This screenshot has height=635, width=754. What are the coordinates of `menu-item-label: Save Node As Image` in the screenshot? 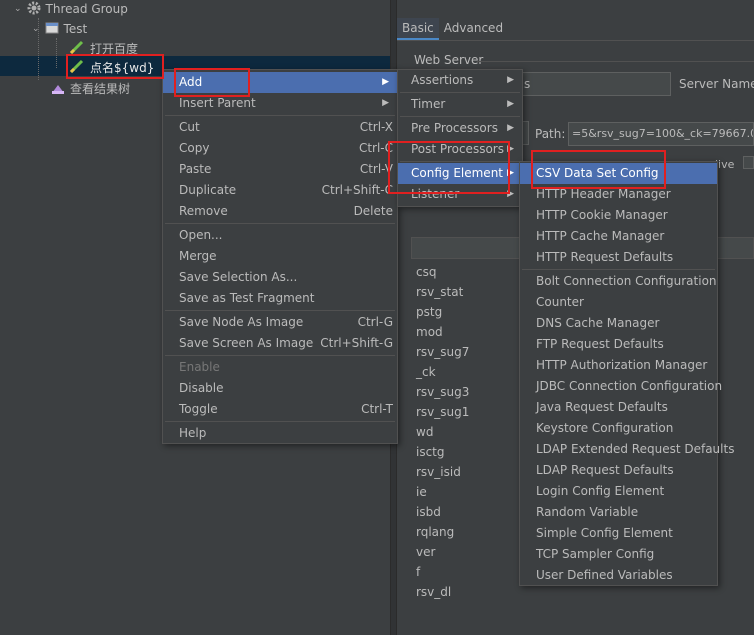 It's located at (241, 322).